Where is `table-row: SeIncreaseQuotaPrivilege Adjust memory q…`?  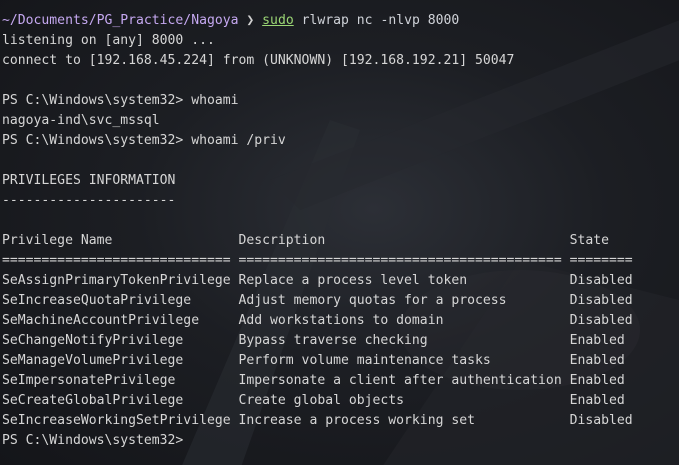 table-row: SeIncreaseQuotaPrivilege Adjust memory q… is located at coordinates (317, 300).